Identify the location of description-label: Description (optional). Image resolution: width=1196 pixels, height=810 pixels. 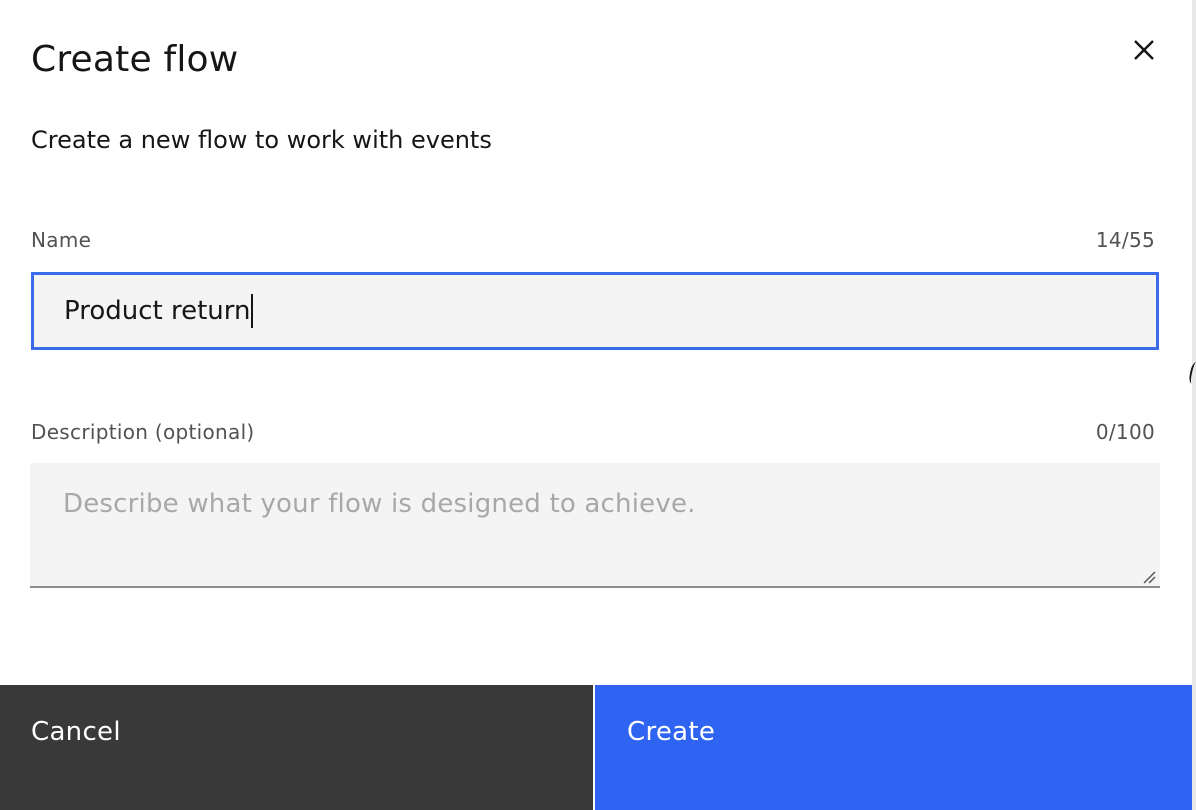
(143, 432).